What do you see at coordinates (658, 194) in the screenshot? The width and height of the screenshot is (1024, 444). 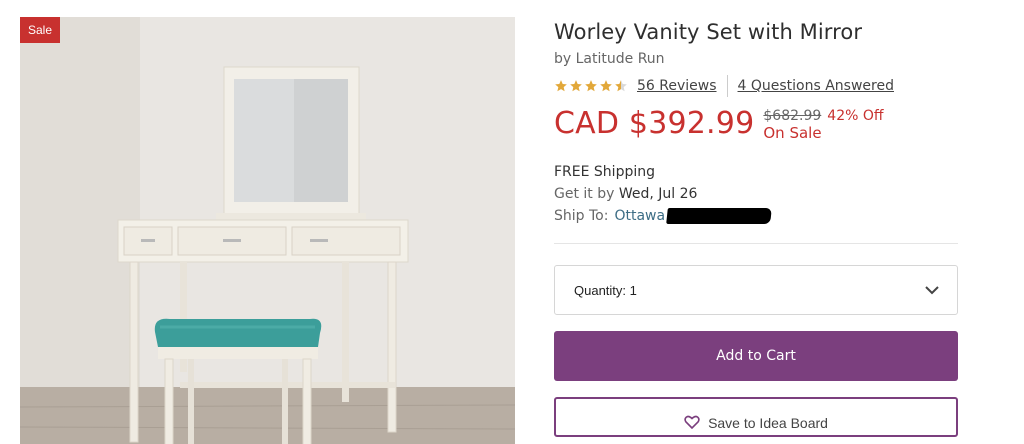 I see `delivery-date: Wed, Jul 26` at bounding box center [658, 194].